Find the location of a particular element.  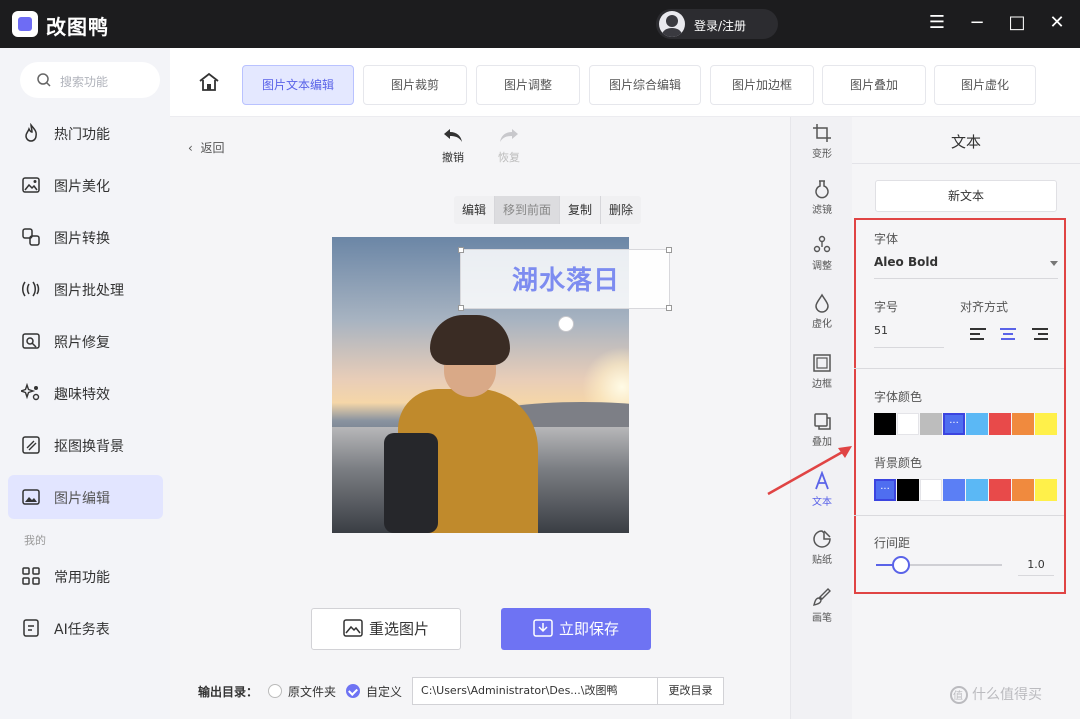

maximize-icon: □ is located at coordinates (1017, 23).